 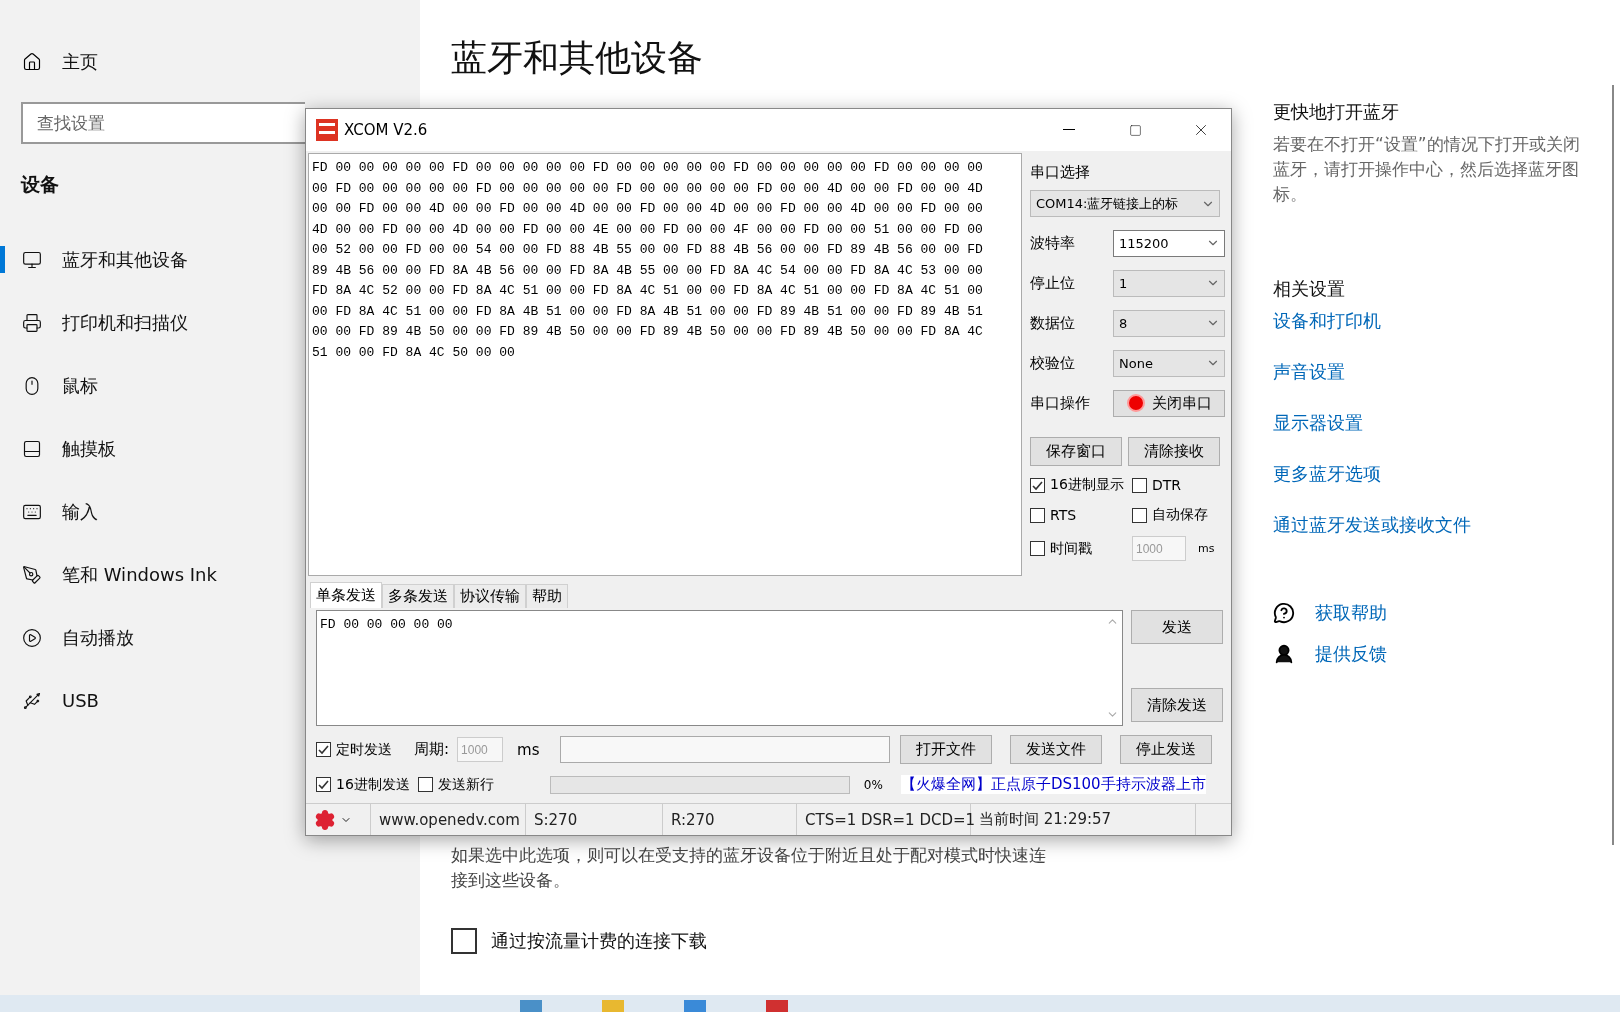 I want to click on ad-link: 【火爆全网】正点原子DS100手持示波器上市, so click(x=1053, y=784).